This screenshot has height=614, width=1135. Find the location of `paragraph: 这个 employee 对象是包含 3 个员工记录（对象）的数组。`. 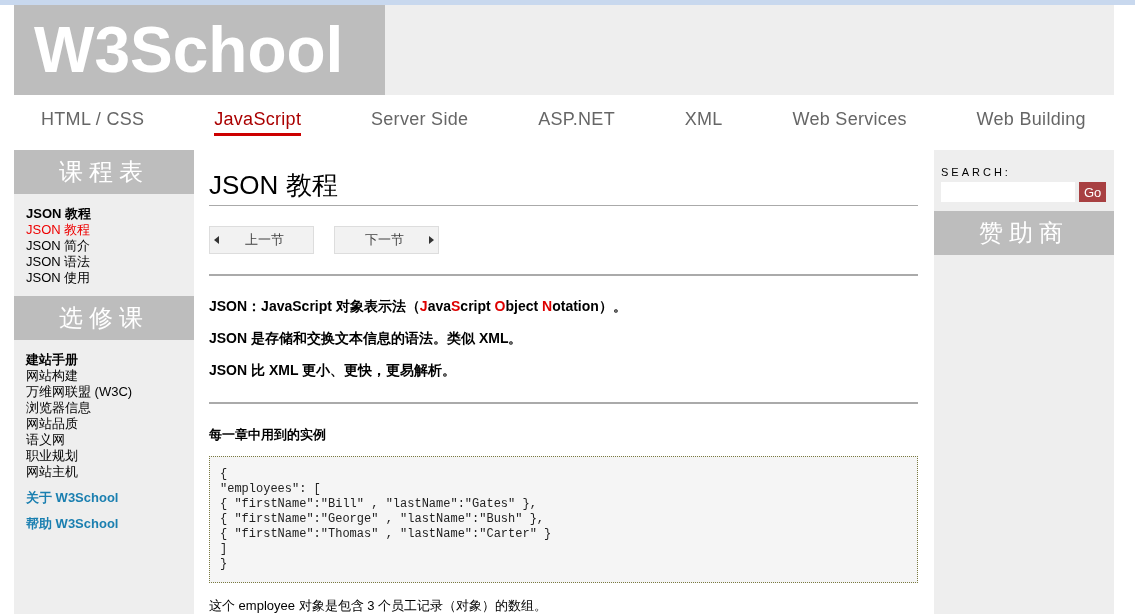

paragraph: 这个 employee 对象是包含 3 个员工记录（对象）的数组。 is located at coordinates (379, 605).